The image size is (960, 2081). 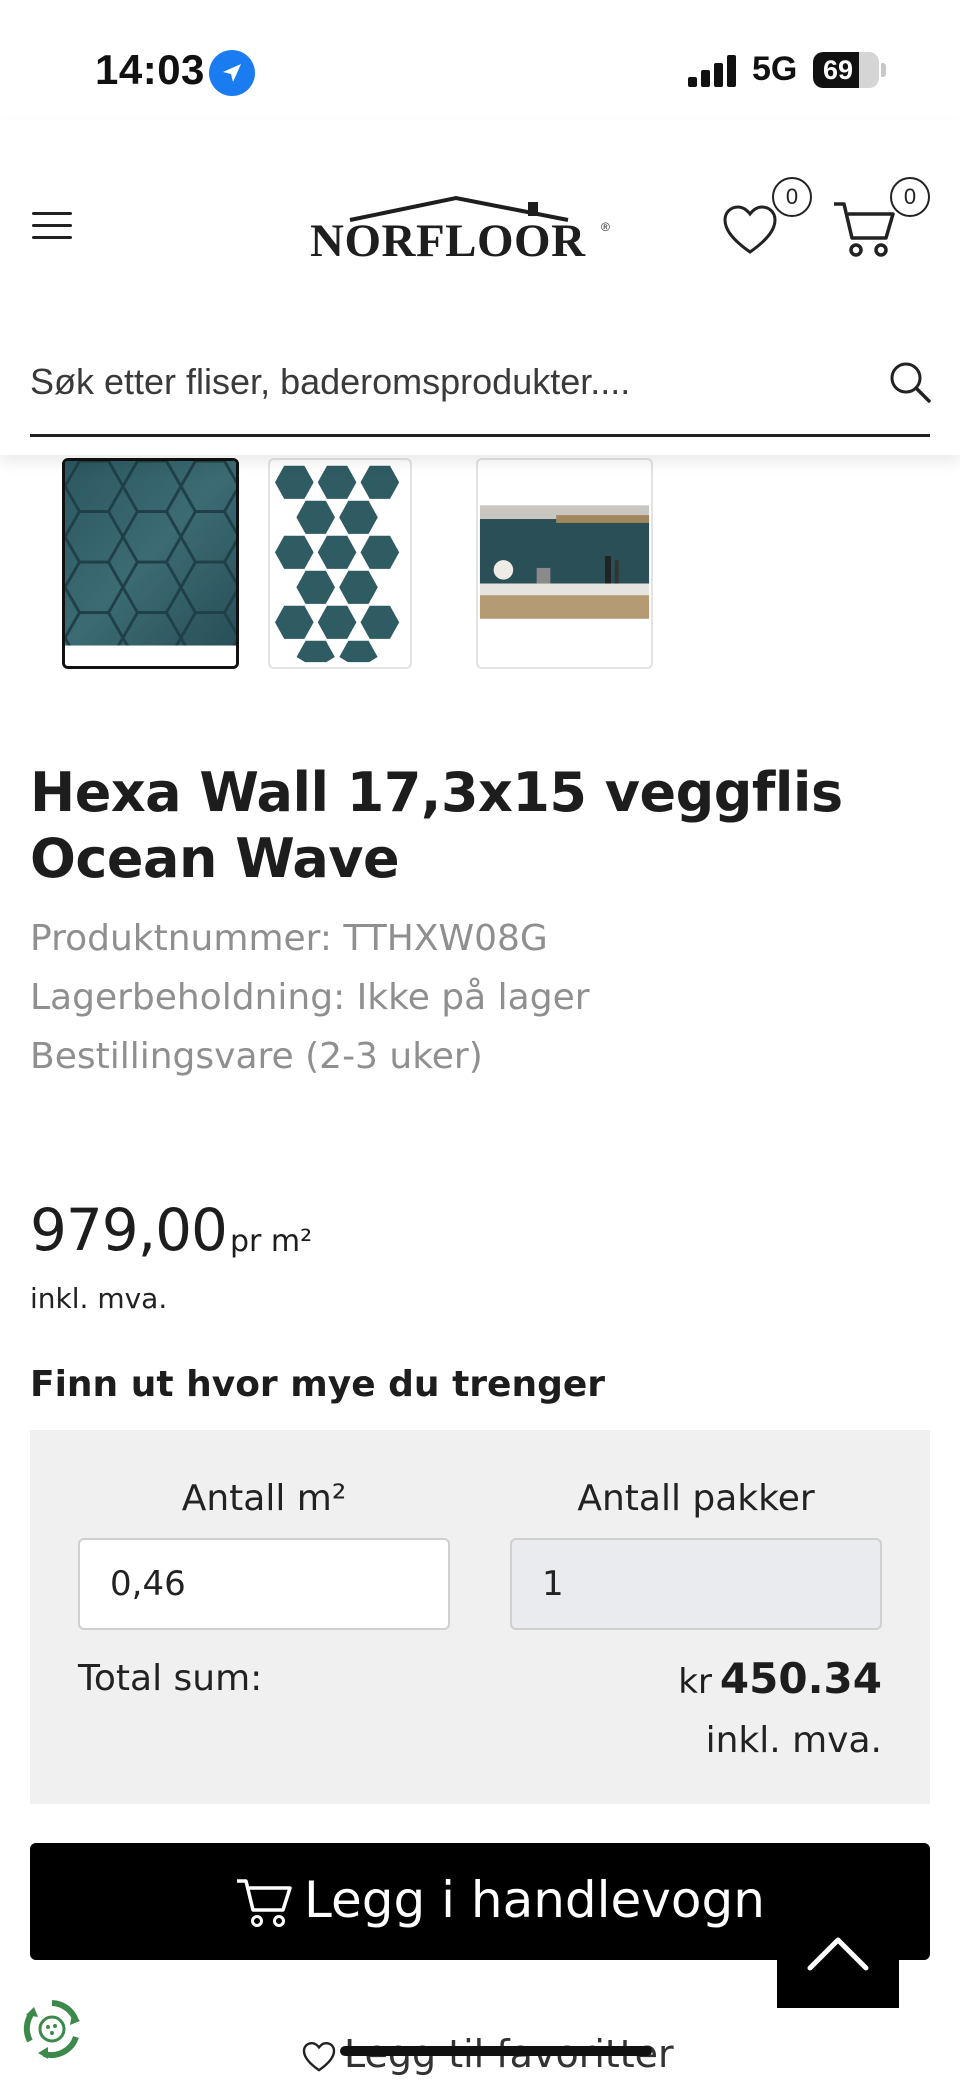 I want to click on scroll-to-top-button, so click(x=838, y=1954).